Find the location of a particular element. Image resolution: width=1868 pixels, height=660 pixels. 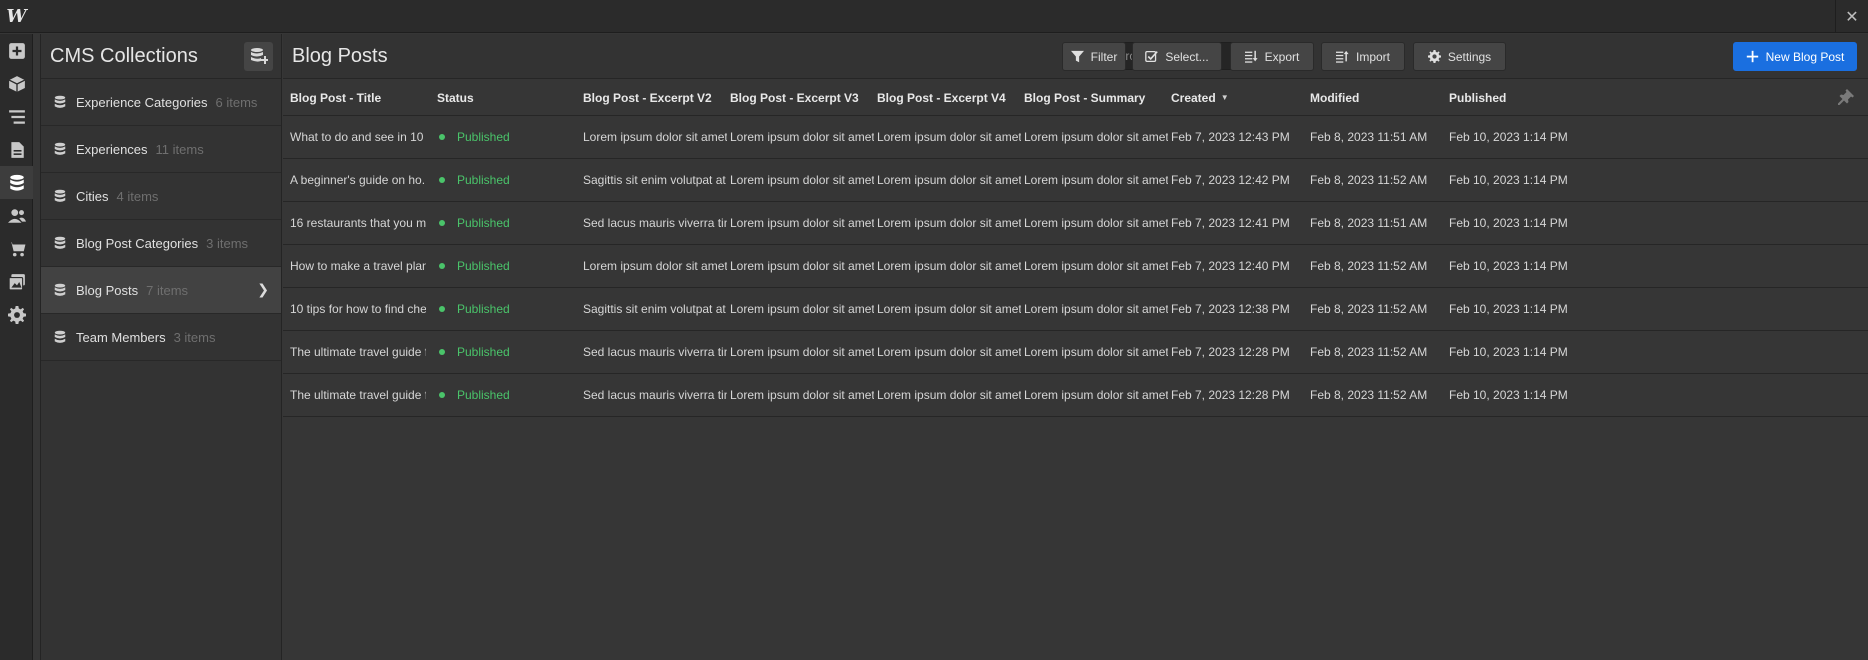

column-header: Blog Post - Summary is located at coordinates (1084, 97).